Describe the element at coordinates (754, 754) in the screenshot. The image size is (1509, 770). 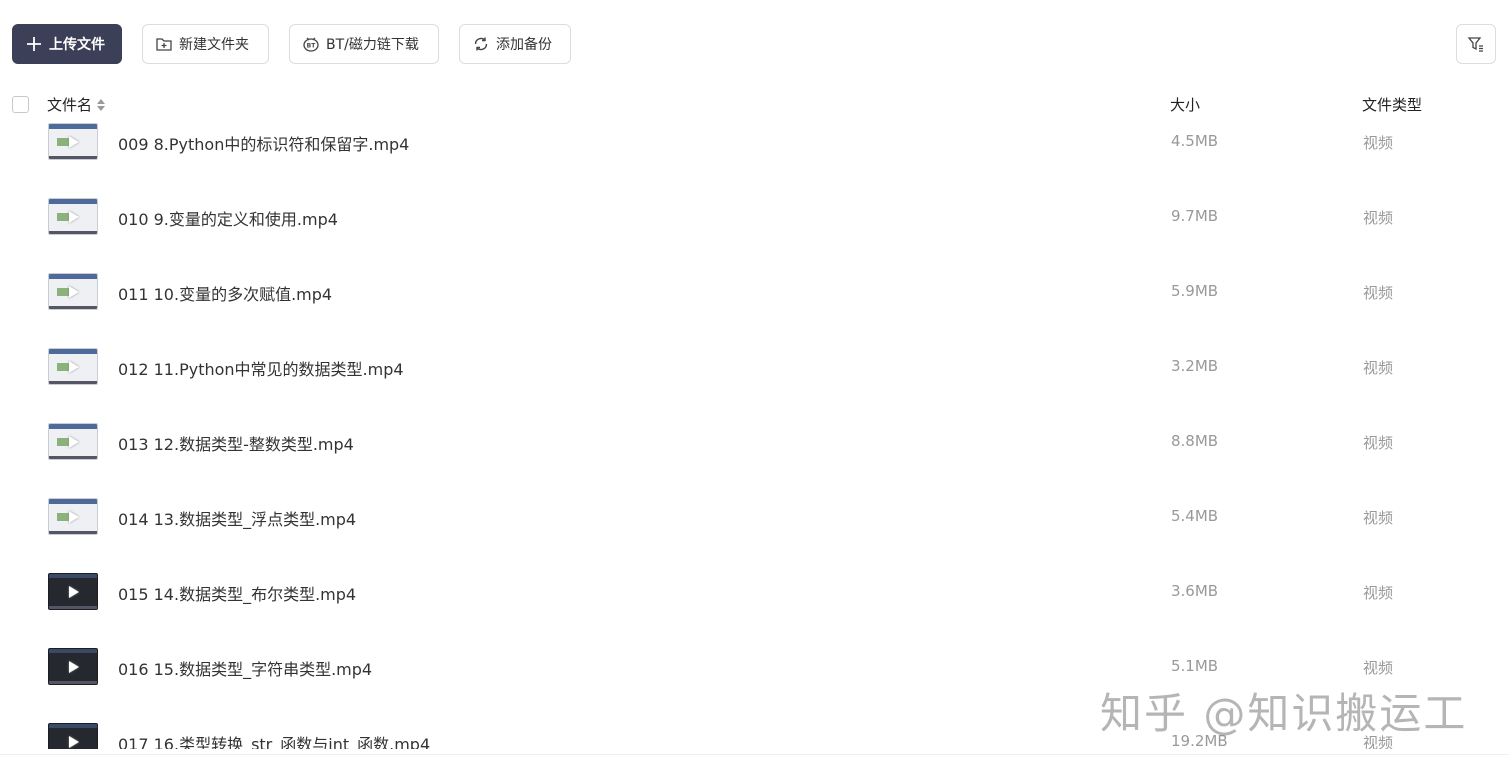
I see `divider` at that location.